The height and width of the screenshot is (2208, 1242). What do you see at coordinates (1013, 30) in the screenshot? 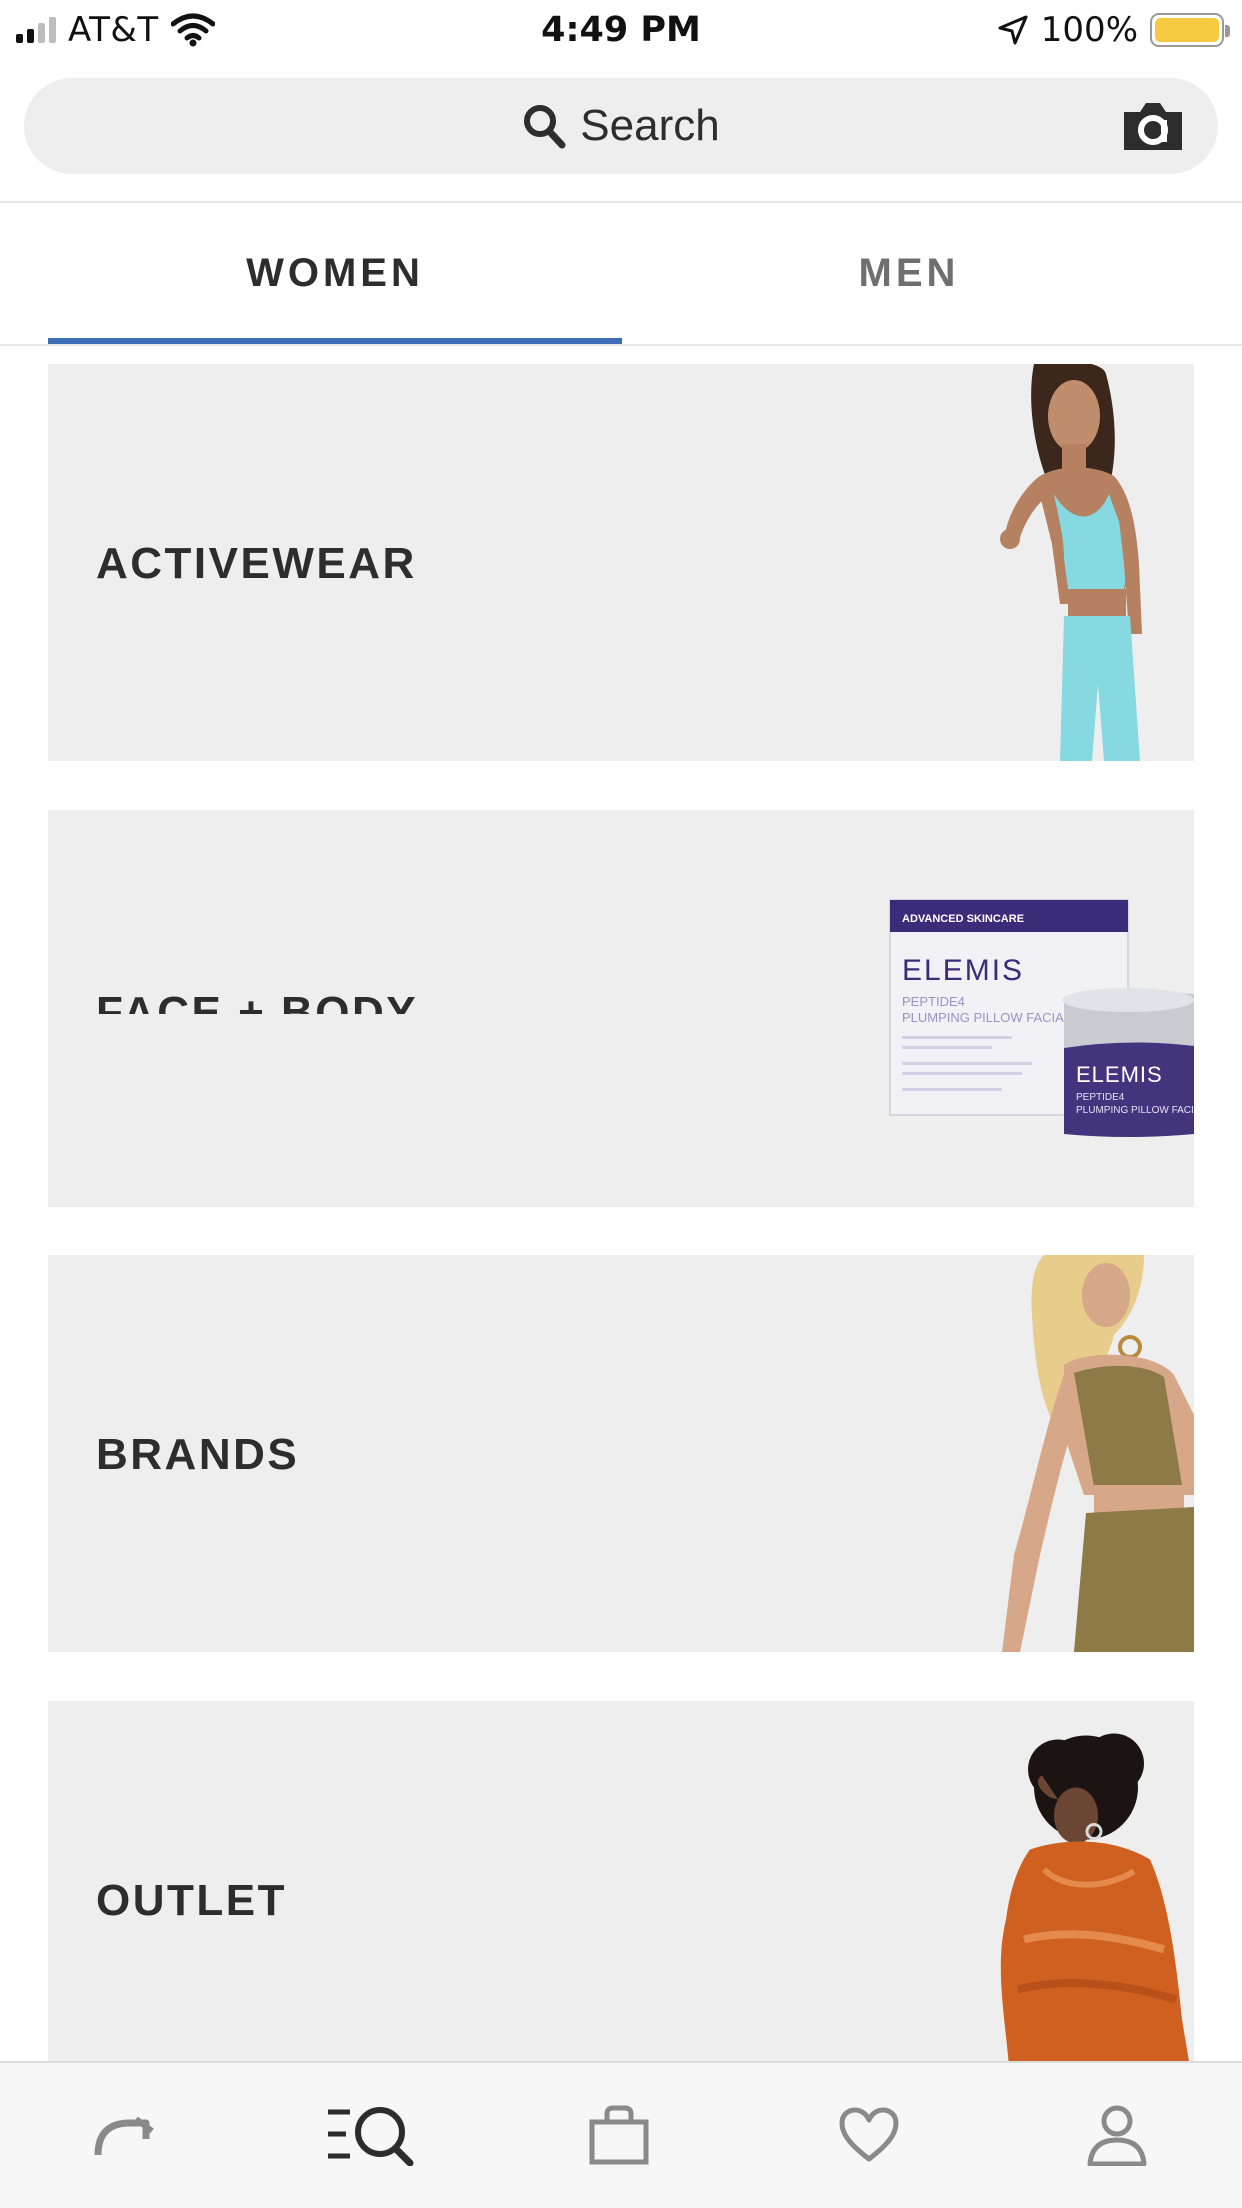
I see `location-arrow-icon` at bounding box center [1013, 30].